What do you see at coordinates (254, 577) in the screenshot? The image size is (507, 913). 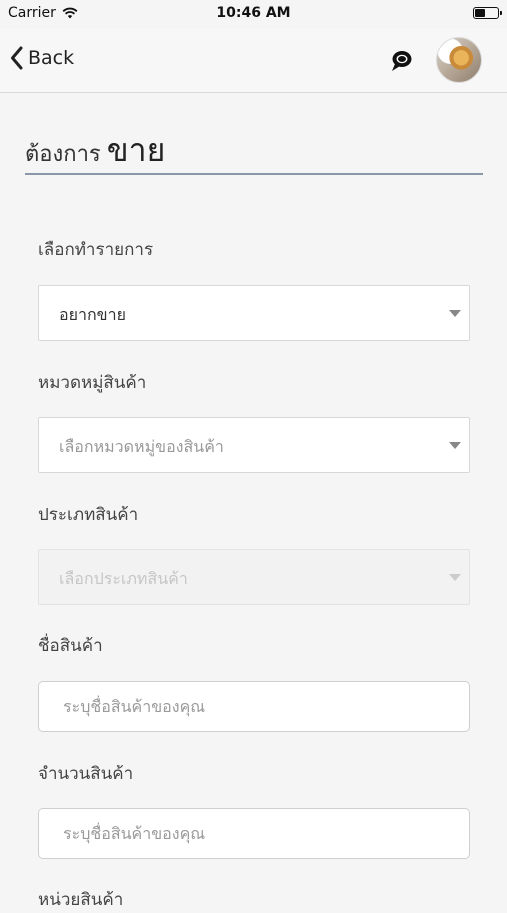 I see `product-type-select: เลือกประเภทสินค้า` at bounding box center [254, 577].